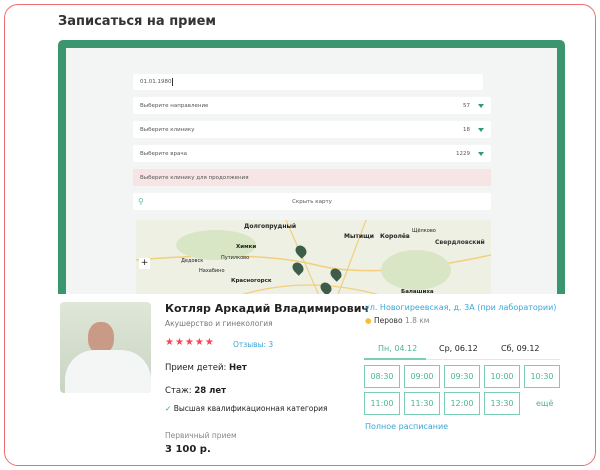 The height and width of the screenshot is (470, 600). I want to click on metro-info: ● Перово 1.8 км, so click(397, 320).